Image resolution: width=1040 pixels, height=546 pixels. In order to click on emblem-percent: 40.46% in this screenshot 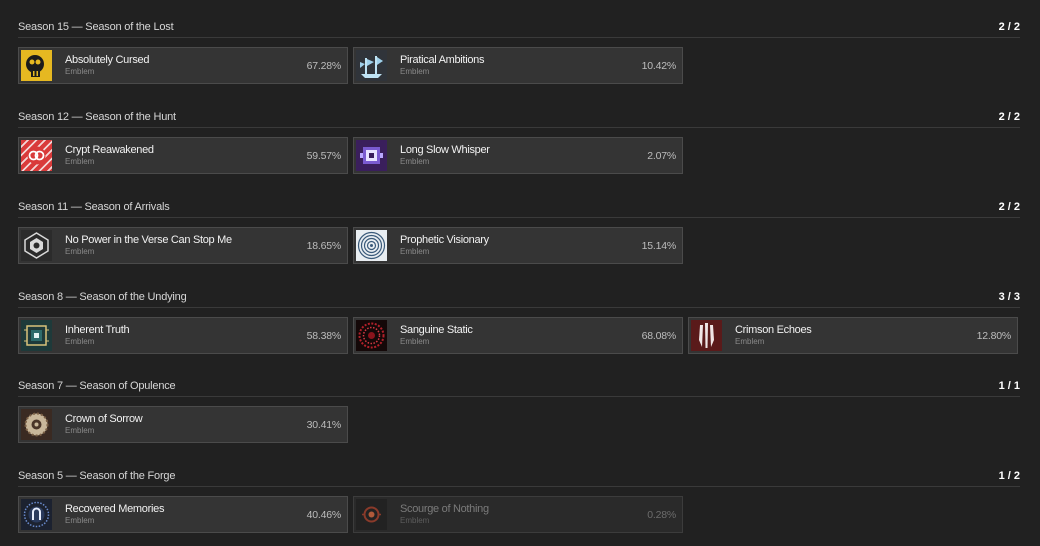, I will do `click(324, 514)`.